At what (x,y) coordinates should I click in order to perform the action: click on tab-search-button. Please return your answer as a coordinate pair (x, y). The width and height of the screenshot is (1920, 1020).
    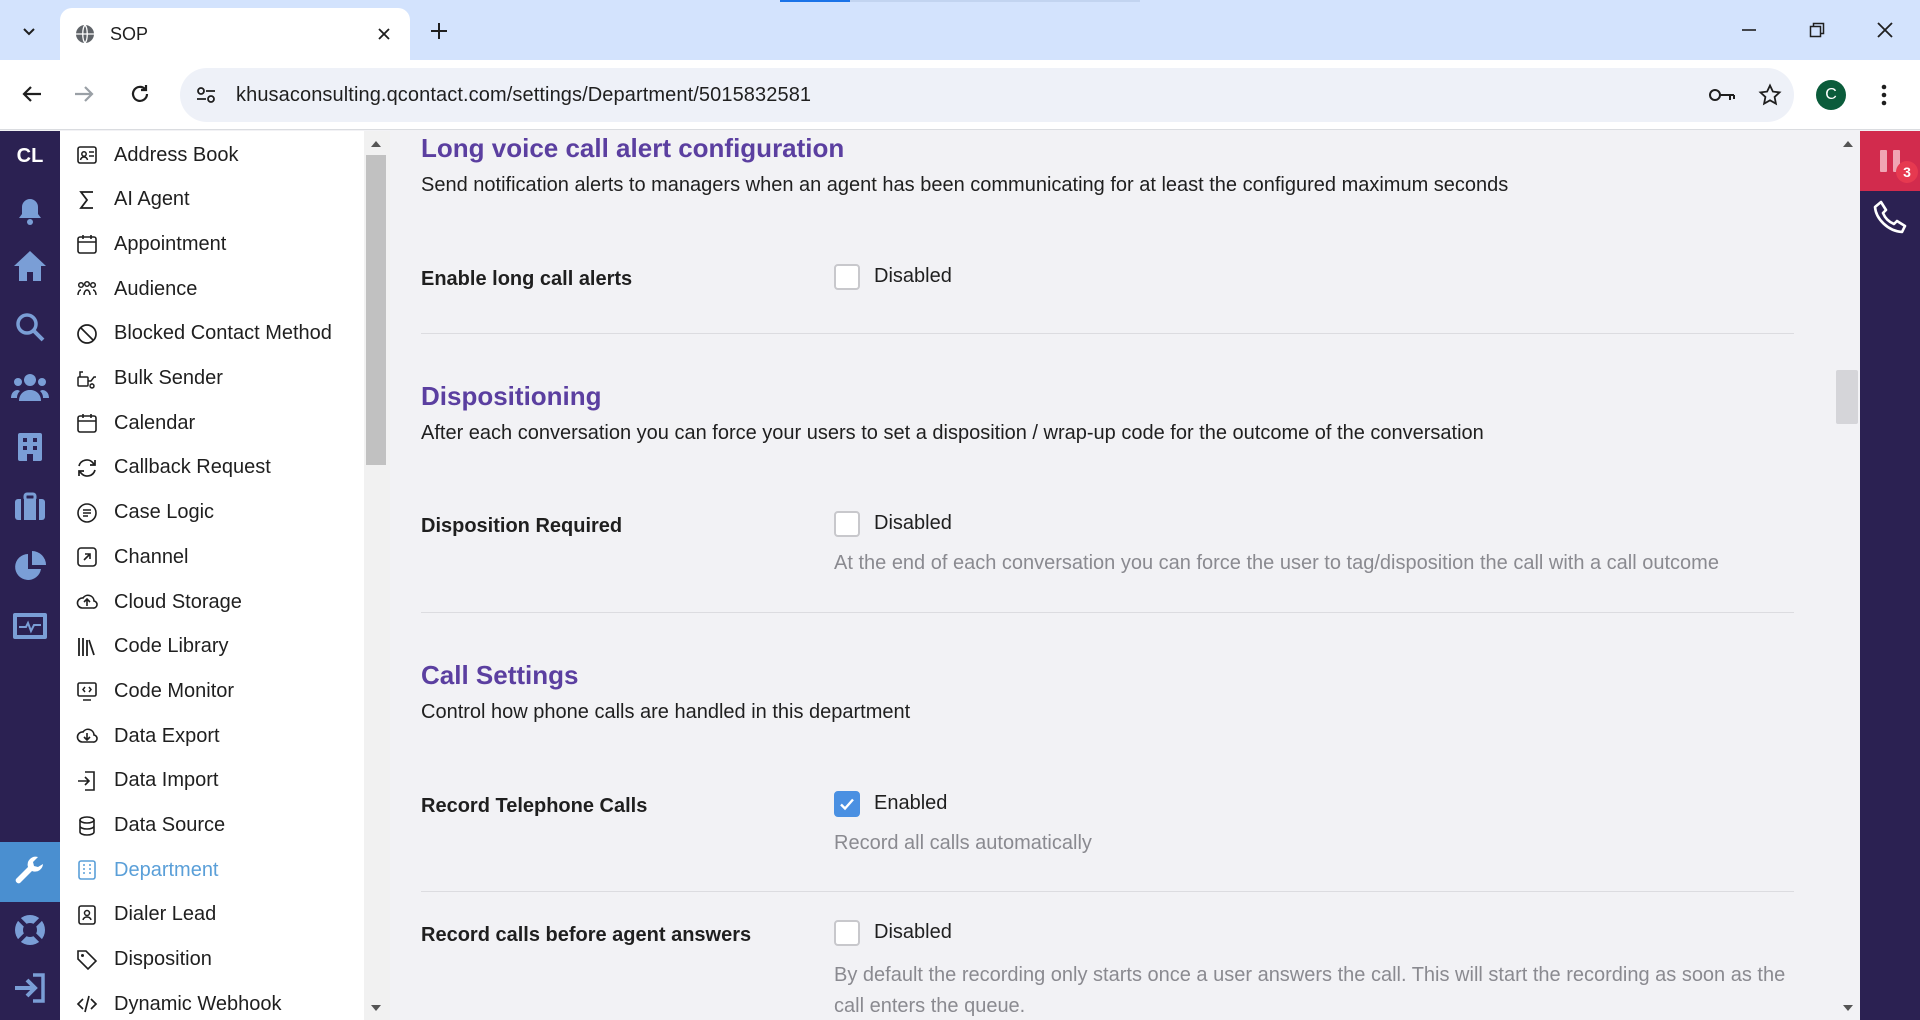
    Looking at the image, I should click on (29, 31).